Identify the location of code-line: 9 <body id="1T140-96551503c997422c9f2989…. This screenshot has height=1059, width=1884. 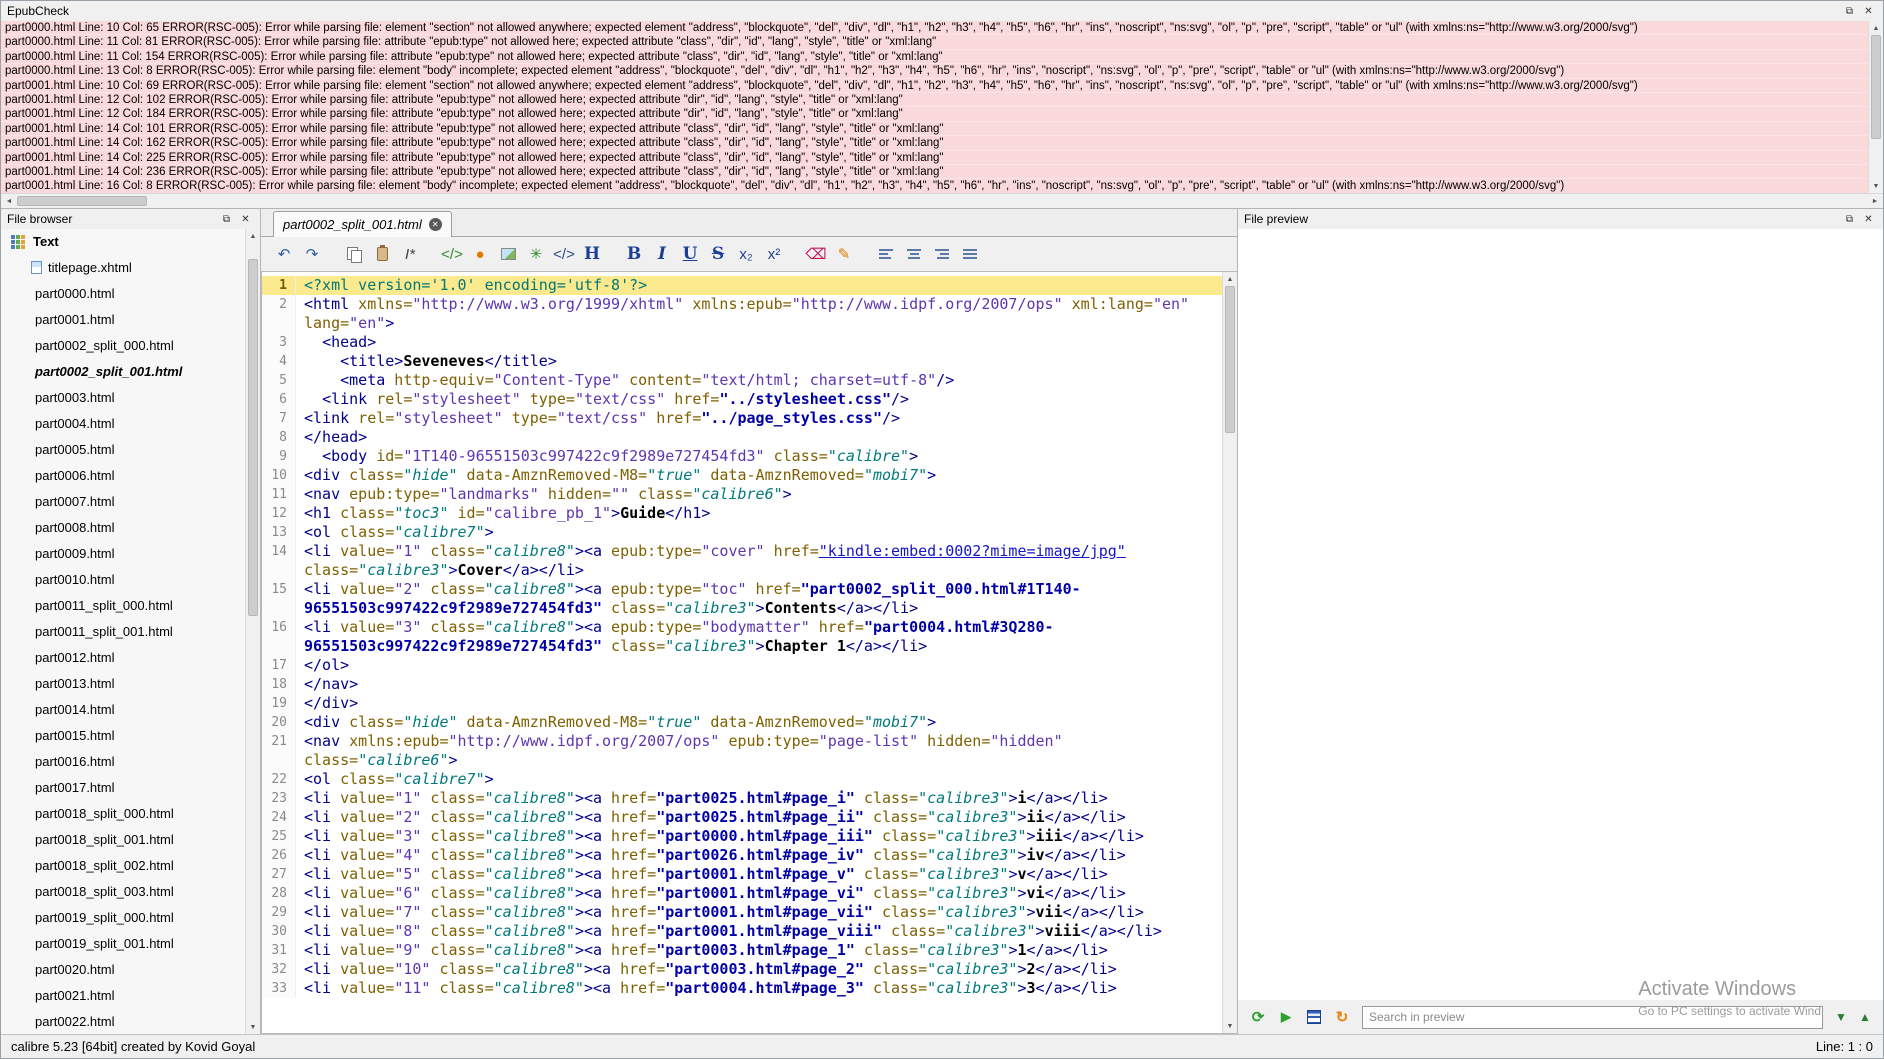
(742, 456).